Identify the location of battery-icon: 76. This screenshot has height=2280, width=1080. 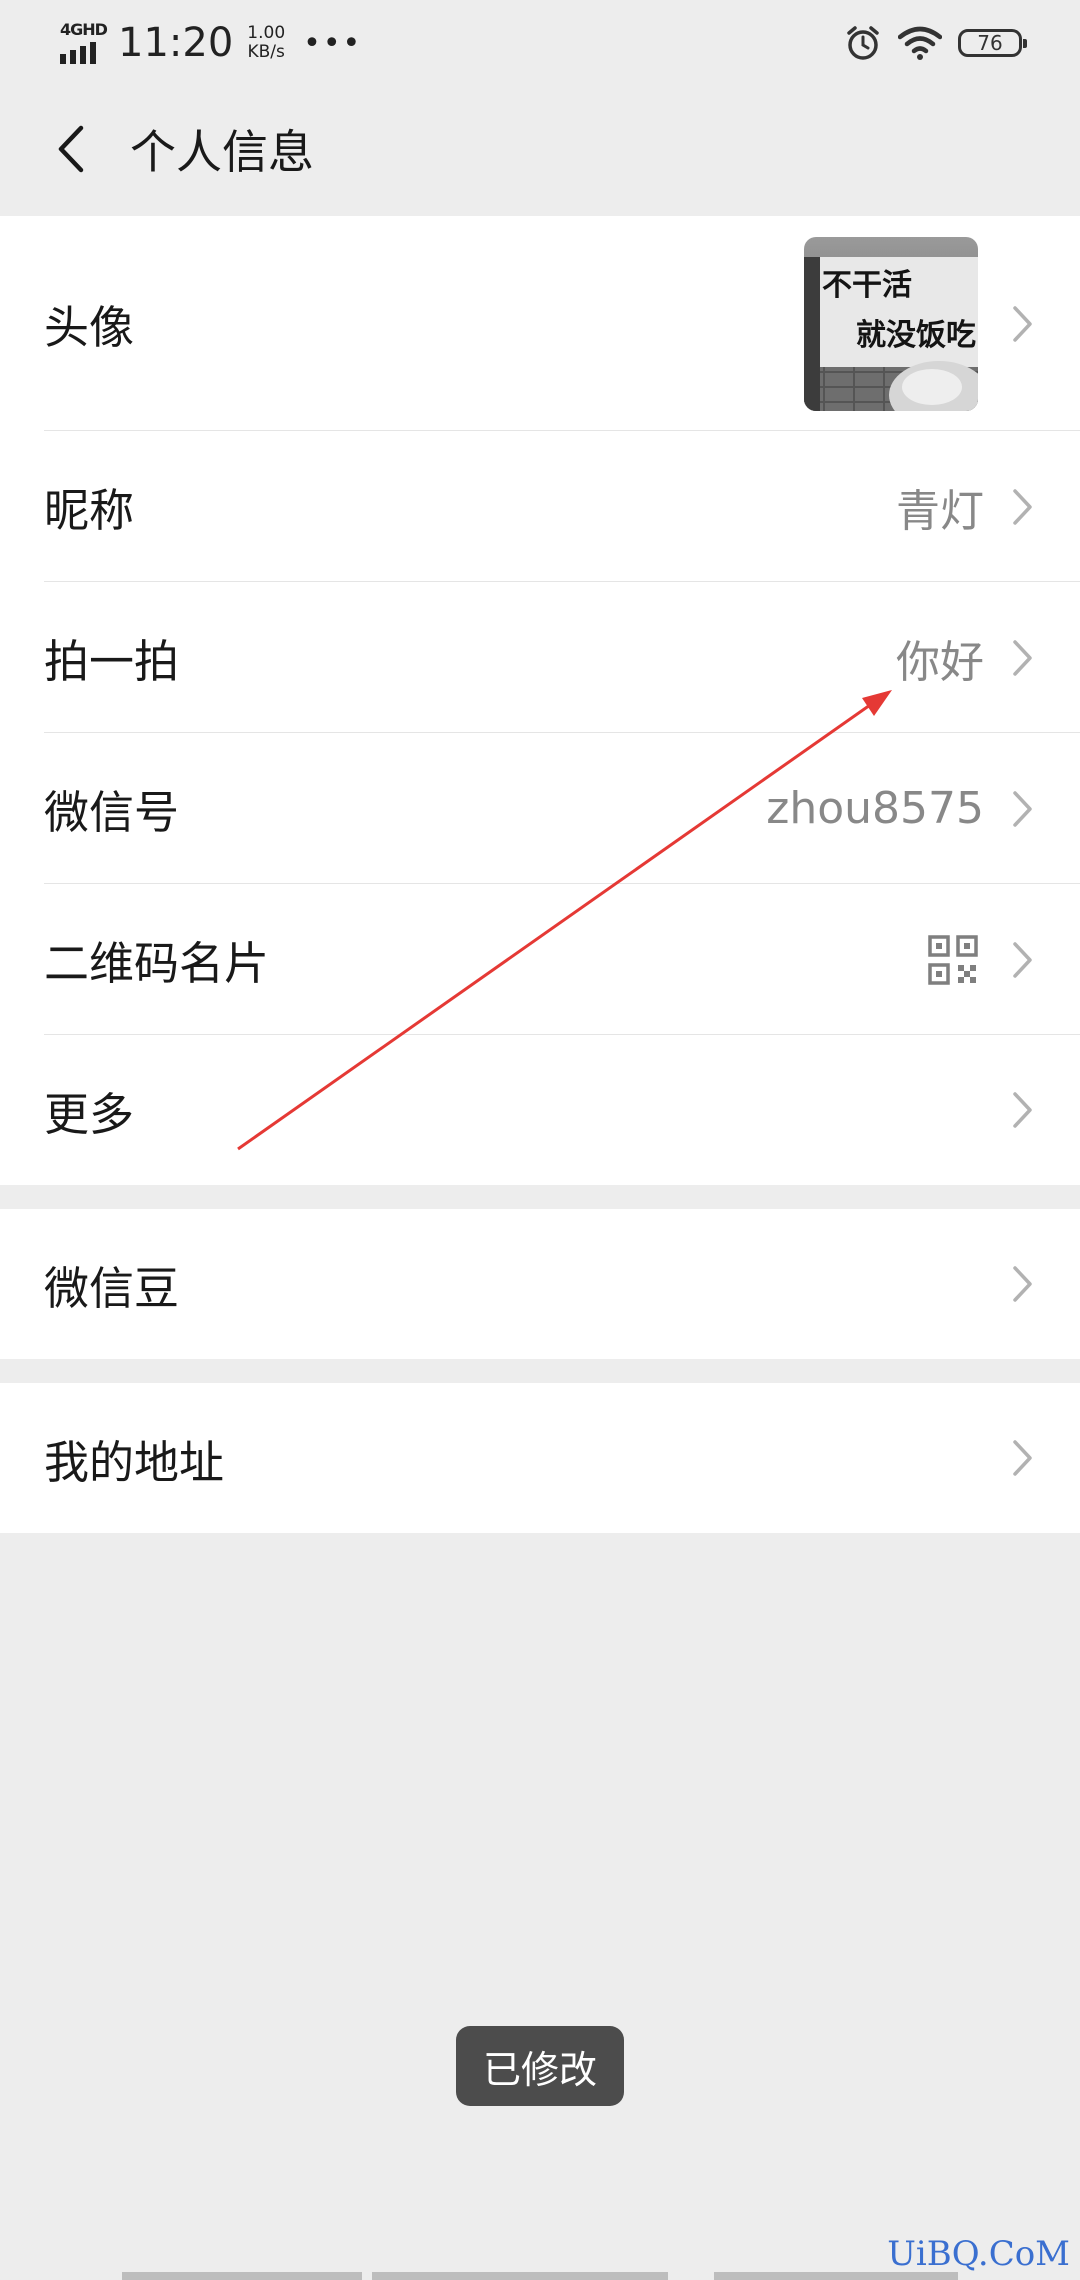
(992, 43).